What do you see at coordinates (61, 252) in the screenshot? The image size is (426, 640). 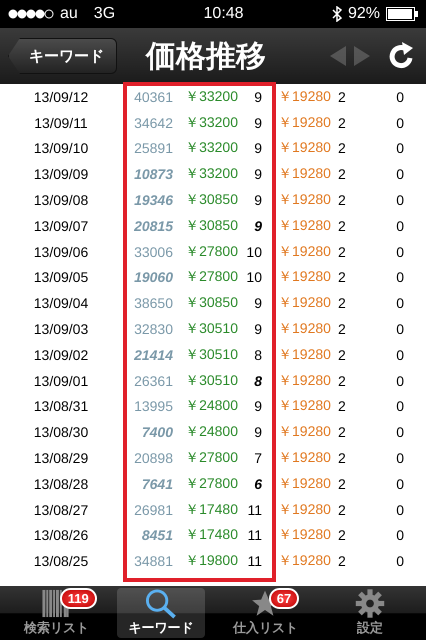 I see `date-cell-text: 13/09/06` at bounding box center [61, 252].